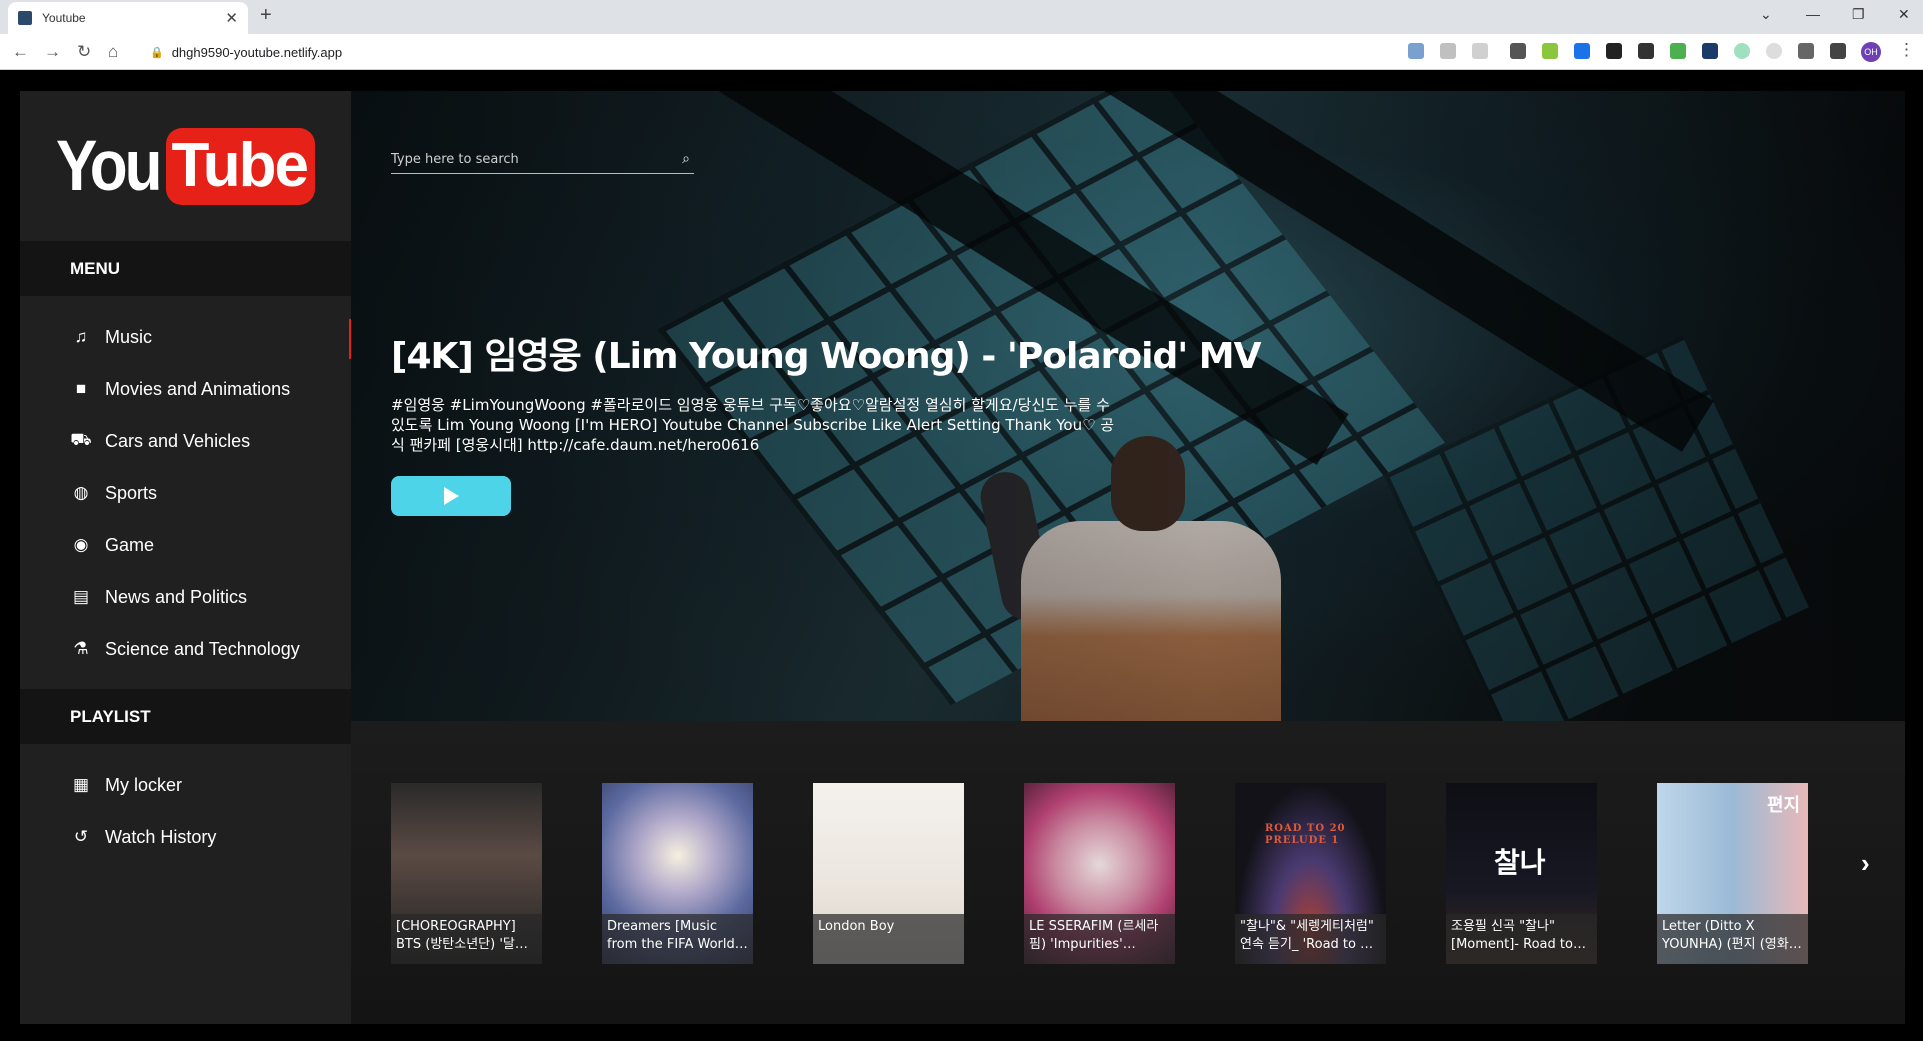 This screenshot has height=1041, width=1923. I want to click on car-icon: ⛟, so click(81, 439).